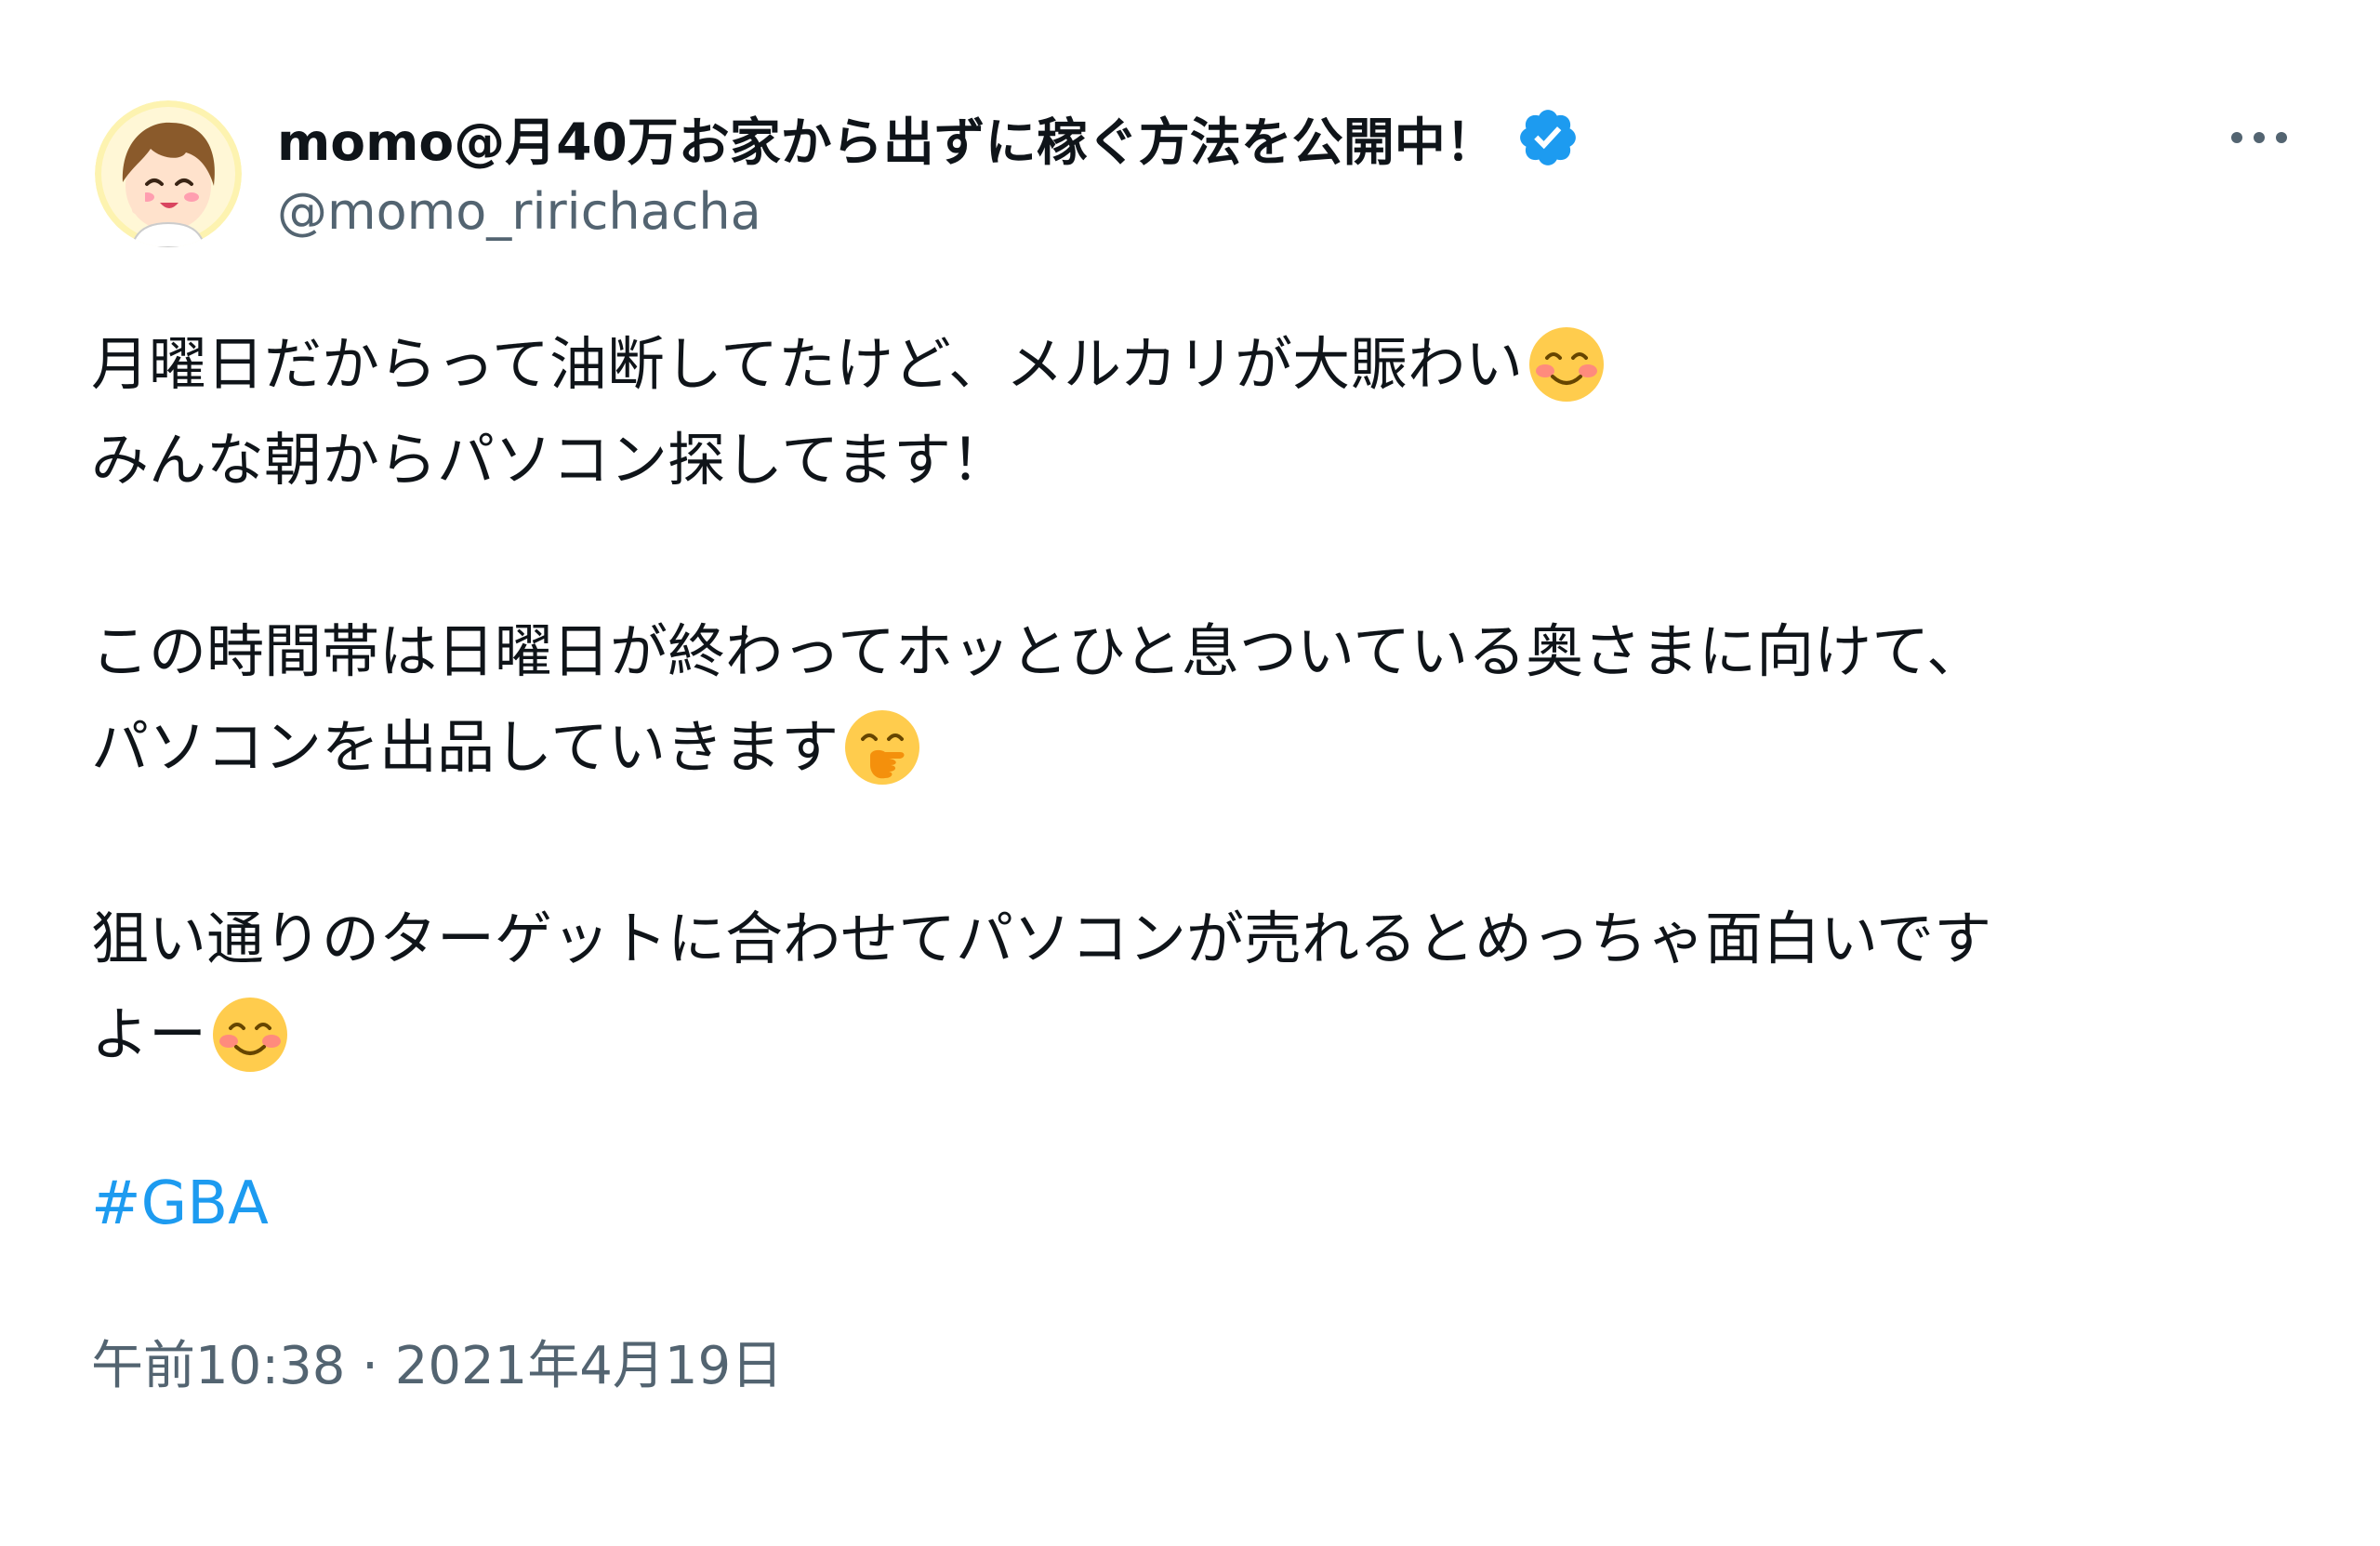 The image size is (2380, 1546). Describe the element at coordinates (887, 137) in the screenshot. I see `display-name: momo@月40万お家から出ずに稼ぐ方法を公開中！` at that location.